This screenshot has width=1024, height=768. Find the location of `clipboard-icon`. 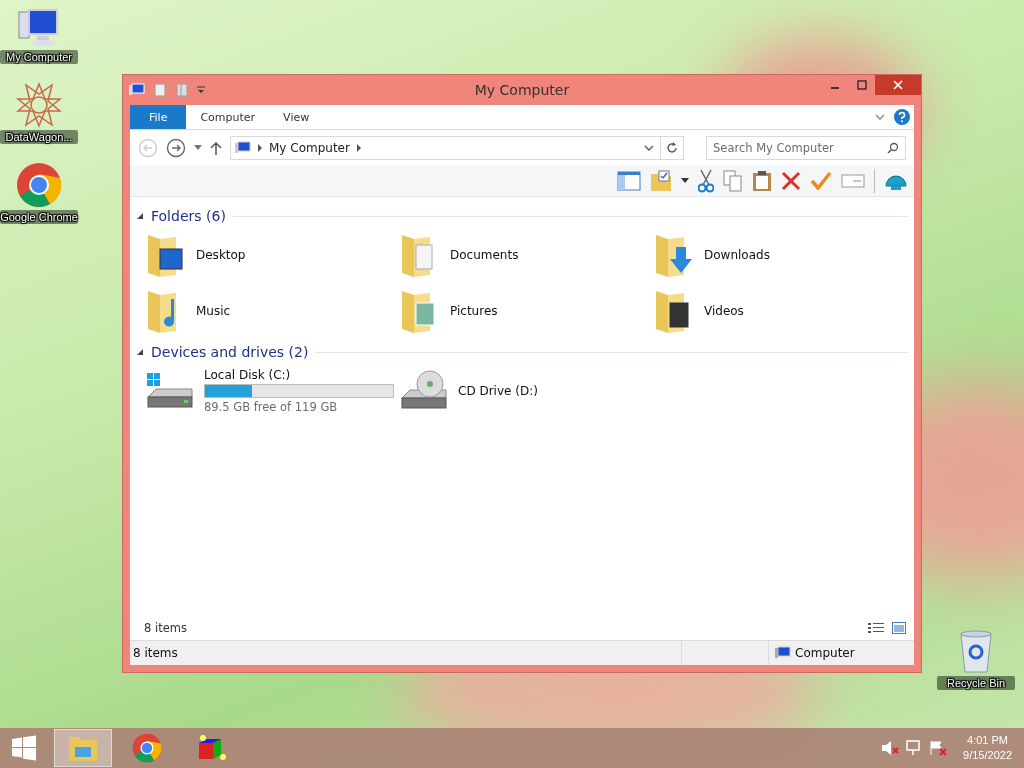

clipboard-icon is located at coordinates (762, 181).